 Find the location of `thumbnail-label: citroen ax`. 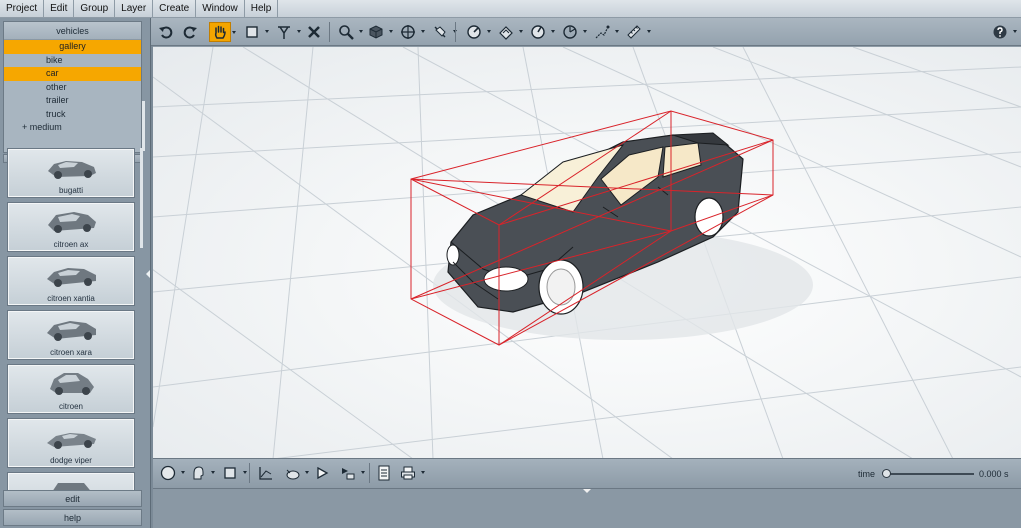

thumbnail-label: citroen ax is located at coordinates (71, 244).